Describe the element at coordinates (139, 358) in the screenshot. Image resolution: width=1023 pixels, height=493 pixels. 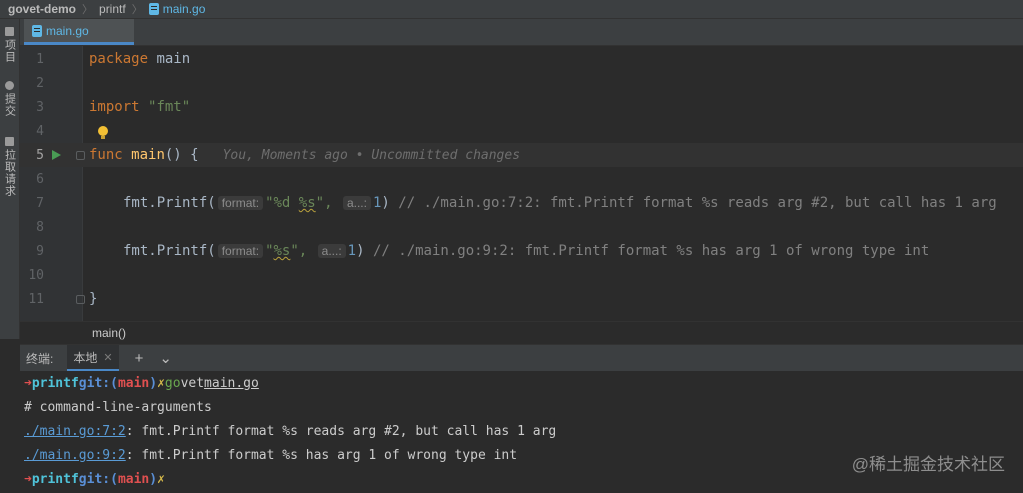
I see `add-terminal-button: +` at that location.